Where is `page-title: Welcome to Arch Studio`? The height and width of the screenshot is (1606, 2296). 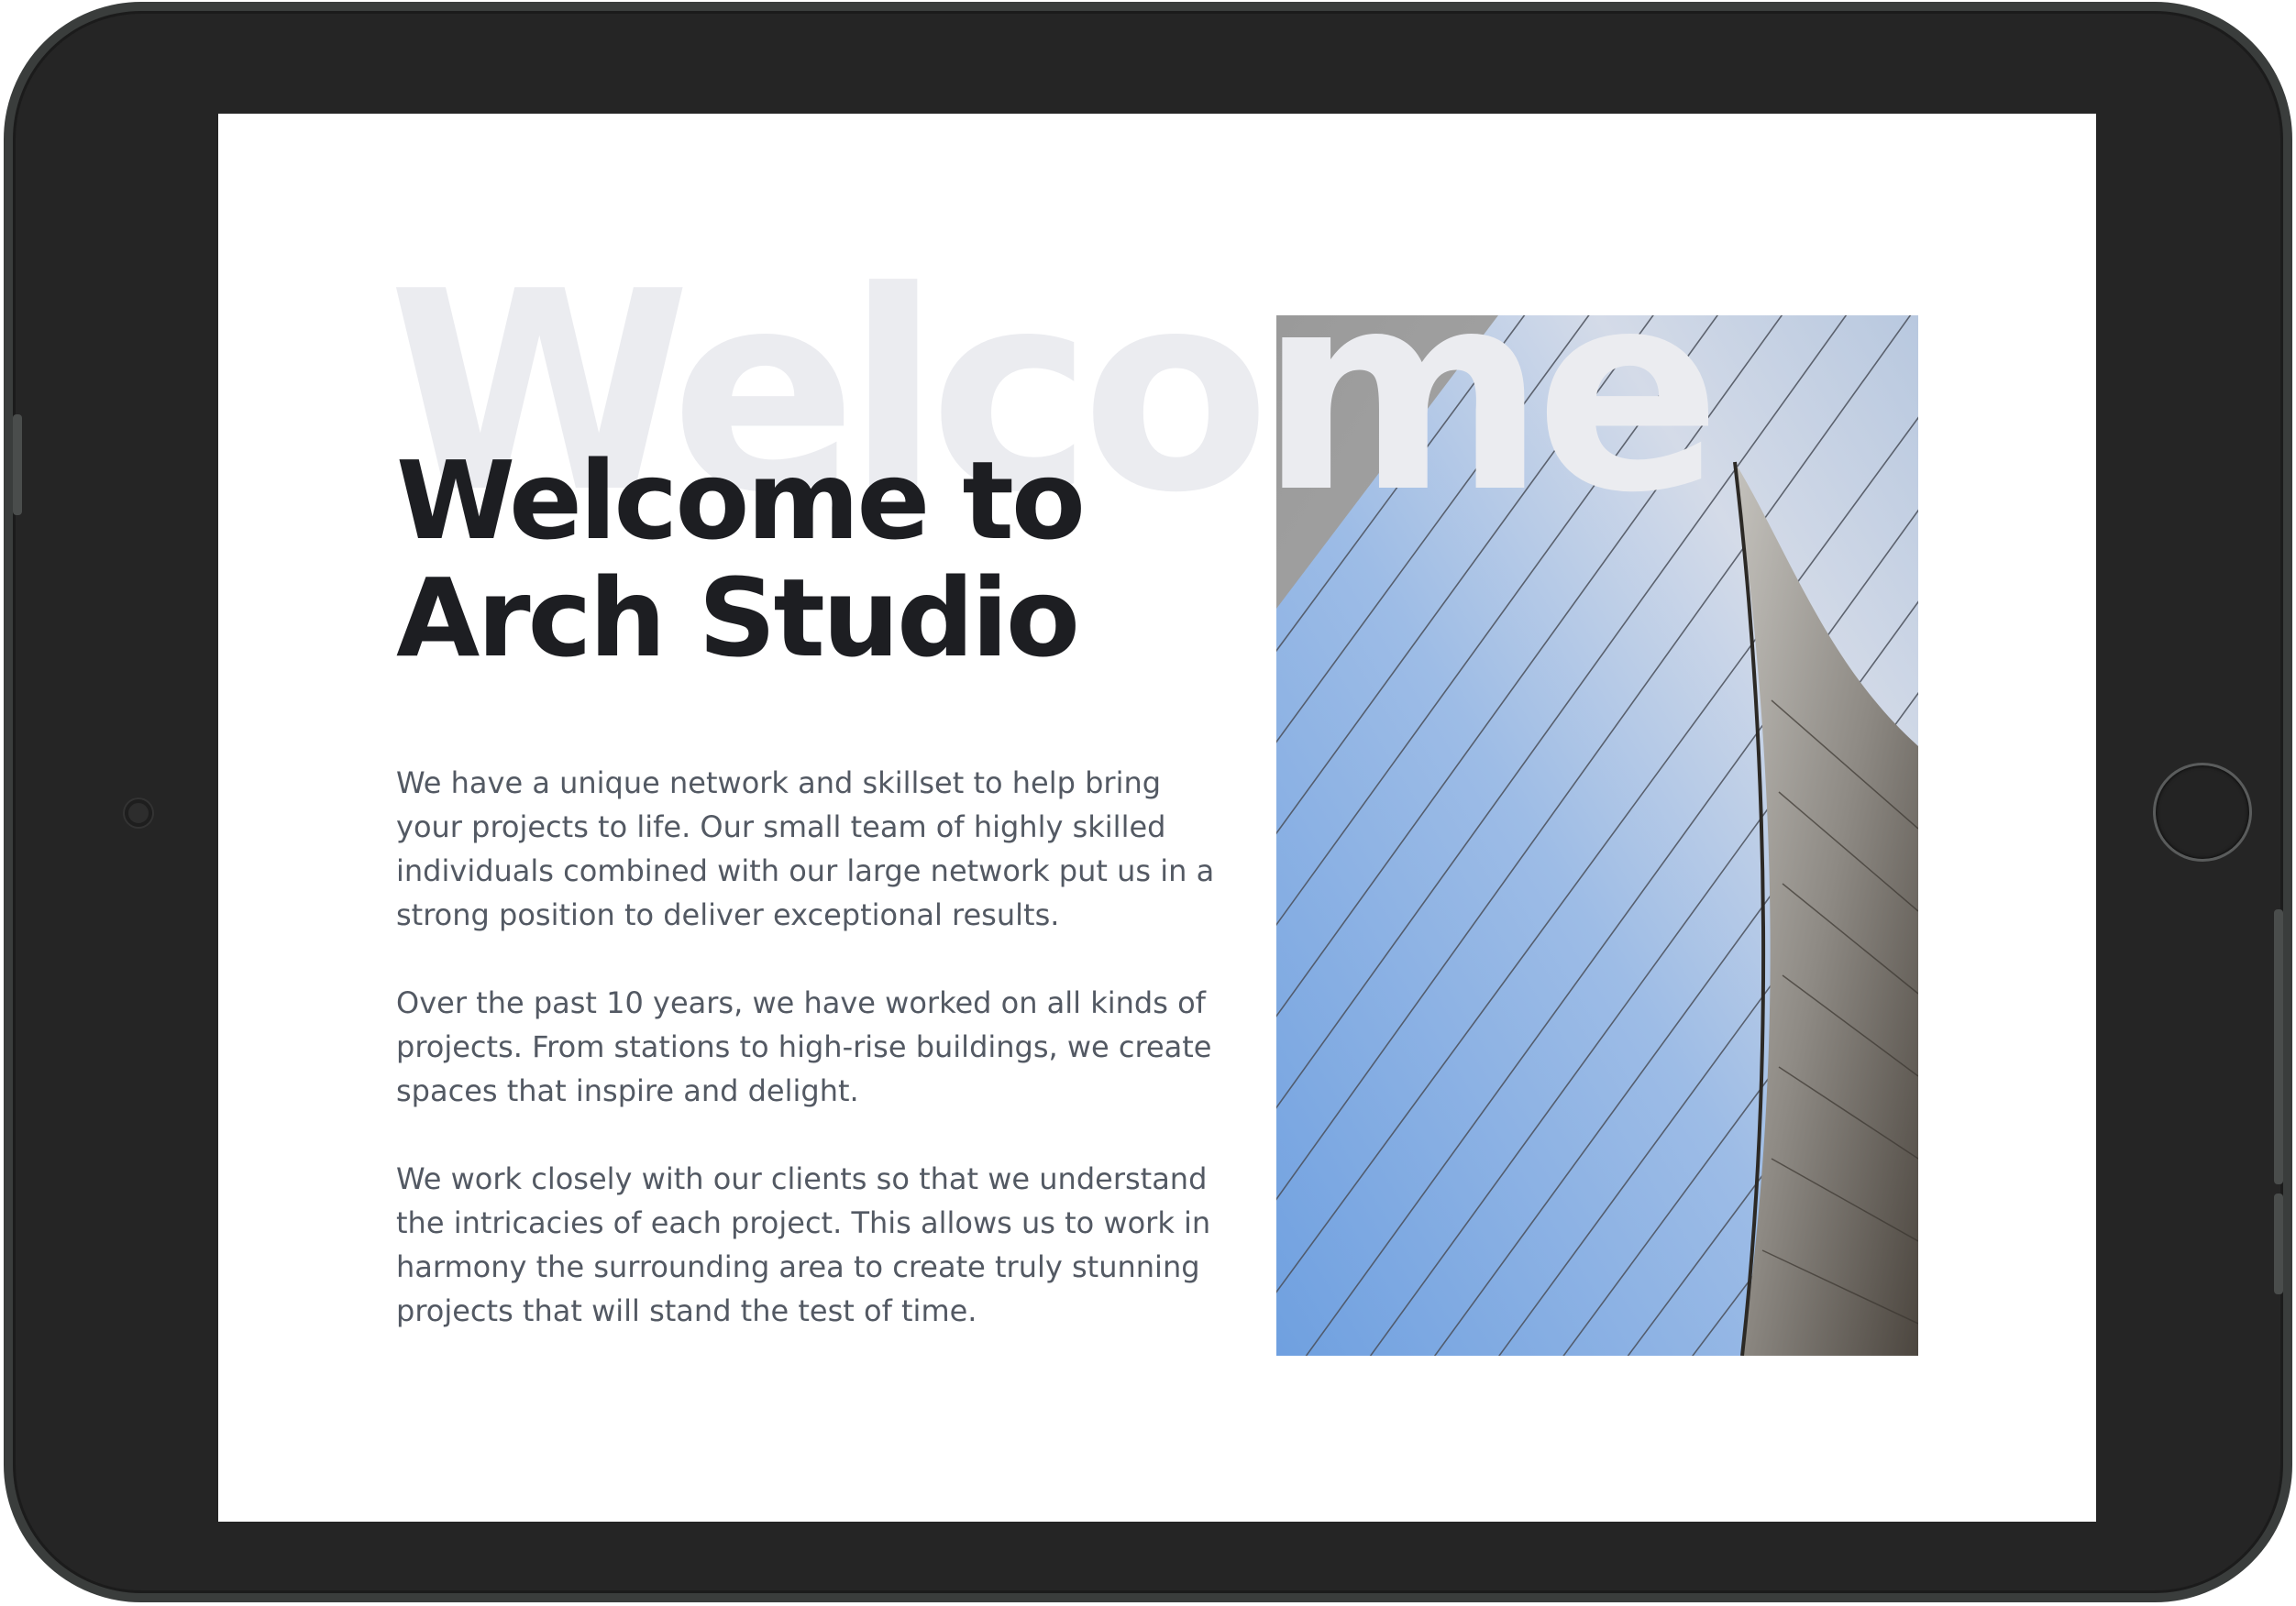
page-title: Welcome to Arch Studio is located at coordinates (772, 559).